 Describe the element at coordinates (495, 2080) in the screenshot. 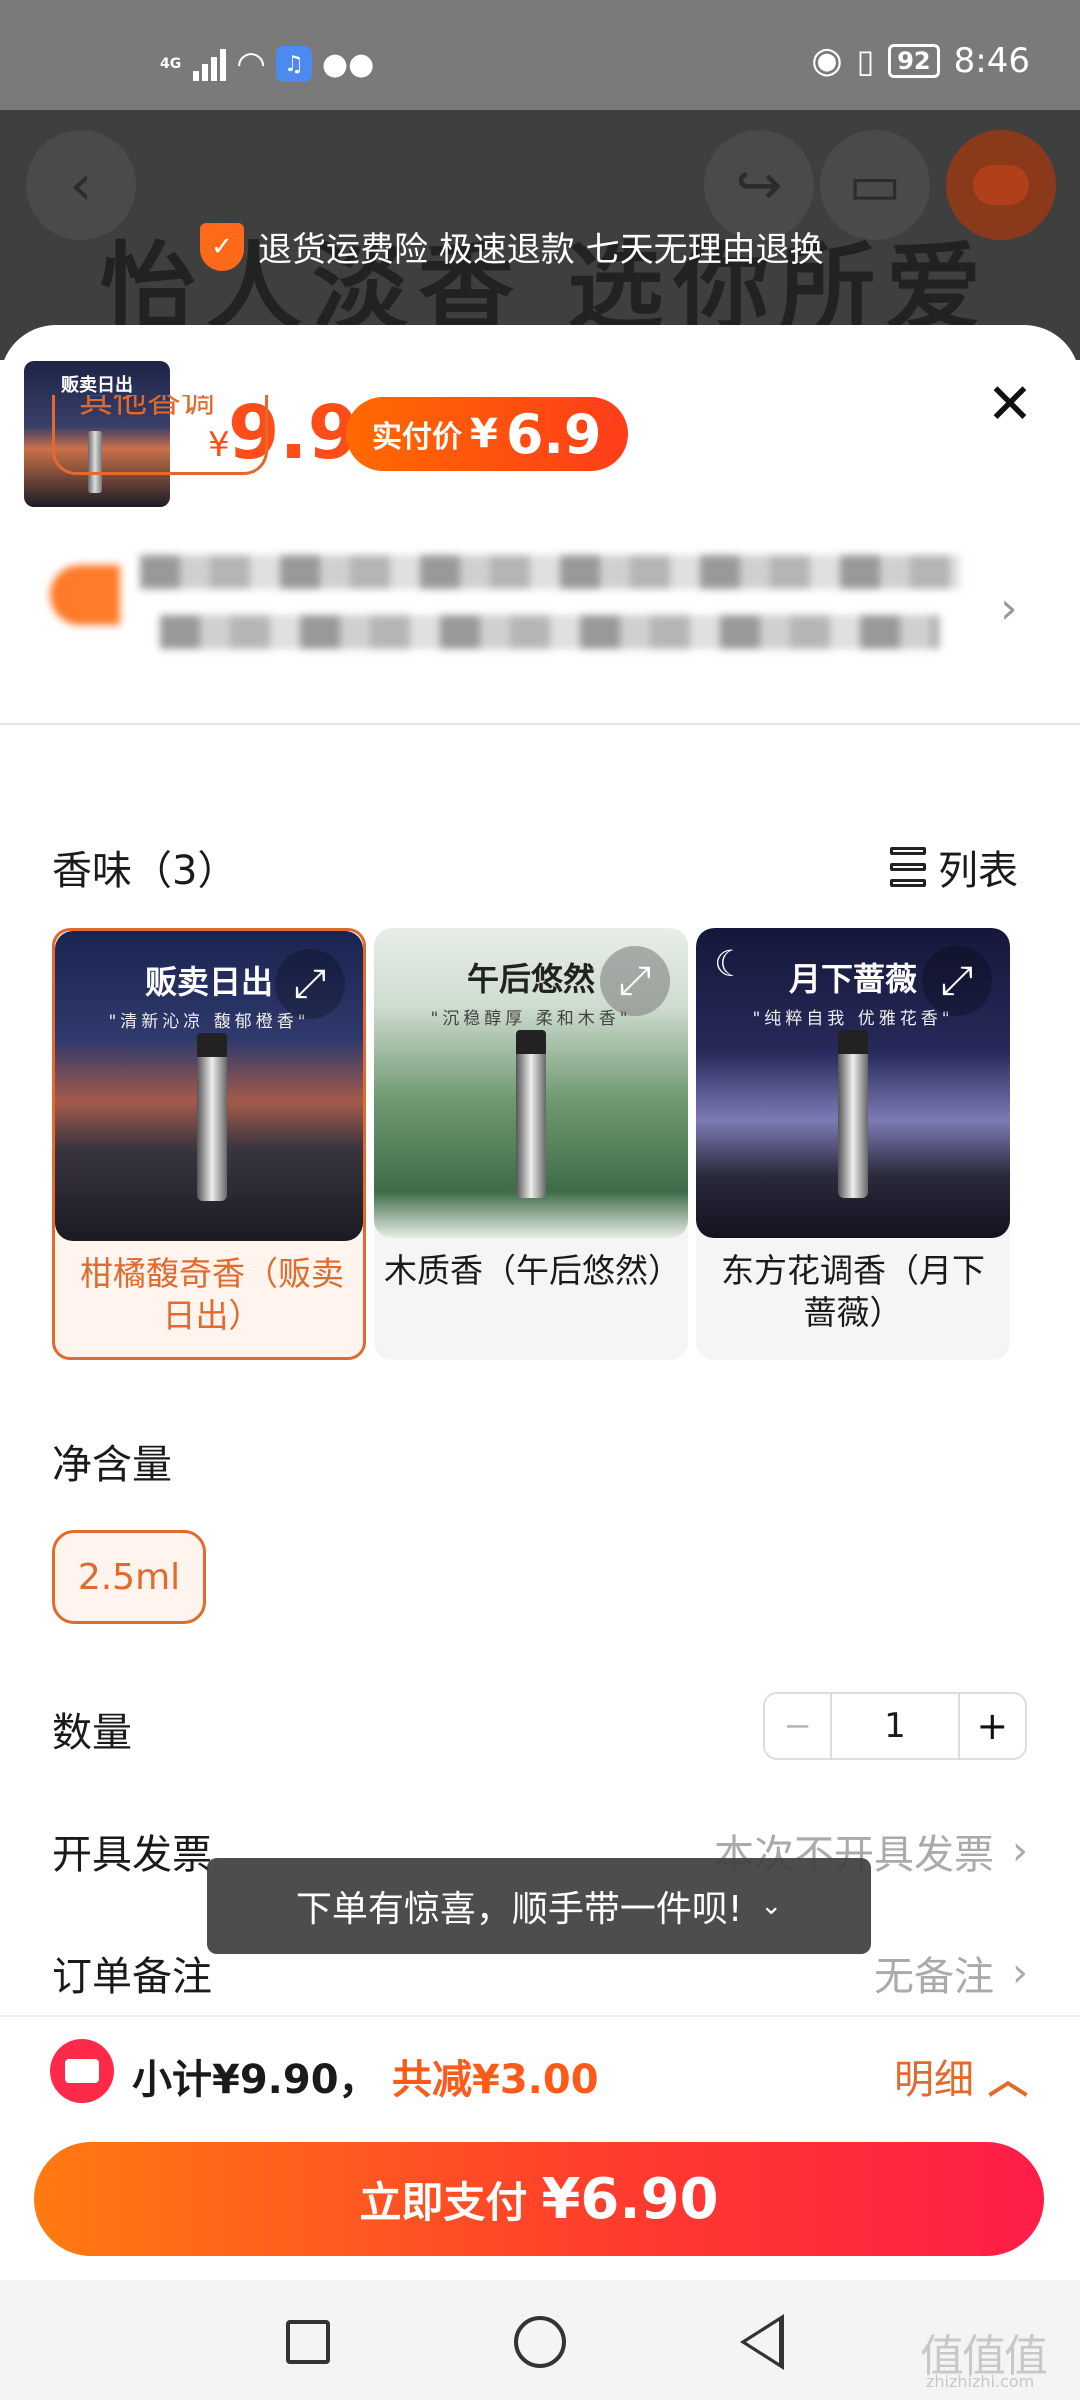

I see `discount-text: 共减¥3.00` at that location.